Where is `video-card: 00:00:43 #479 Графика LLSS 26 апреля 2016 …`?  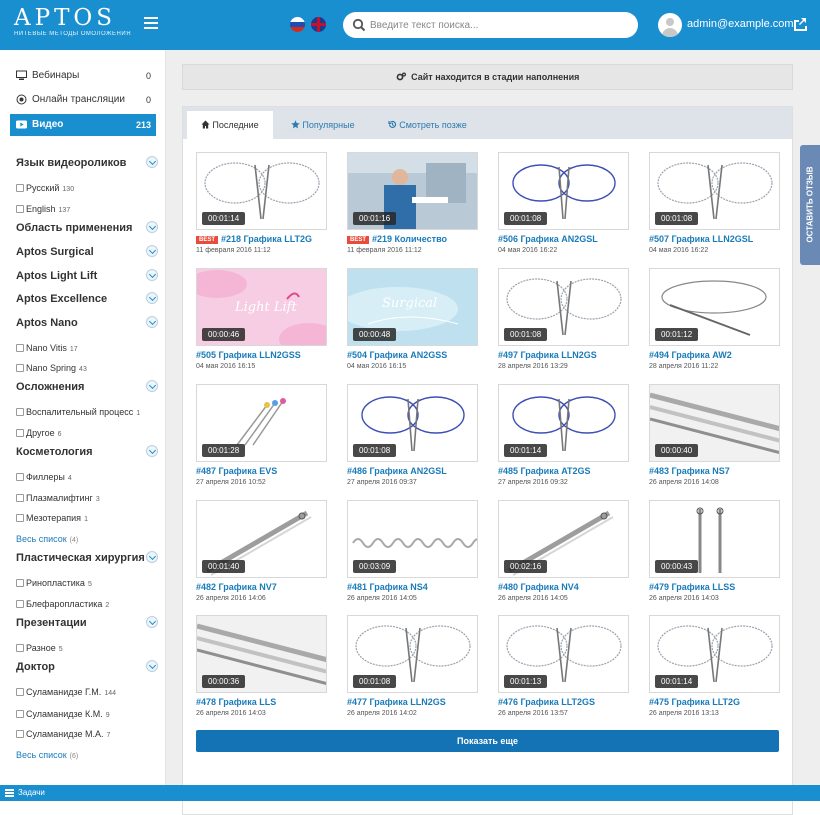 video-card: 00:00:43 #479 Графика LLSS 26 апреля 2016 … is located at coordinates (714, 551).